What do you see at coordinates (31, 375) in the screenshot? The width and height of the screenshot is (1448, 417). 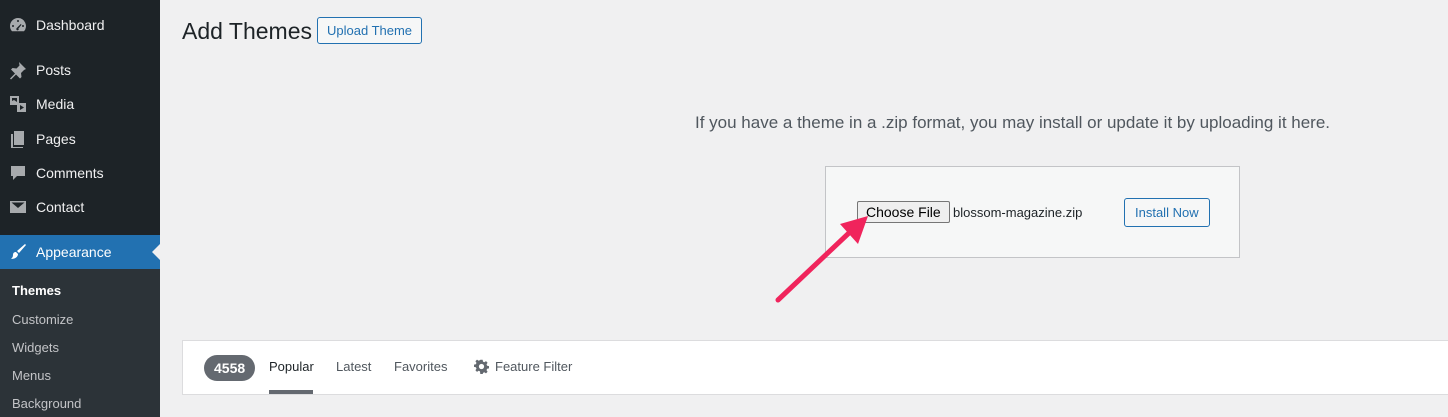 I see `submenu-item-menus: Menus` at bounding box center [31, 375].